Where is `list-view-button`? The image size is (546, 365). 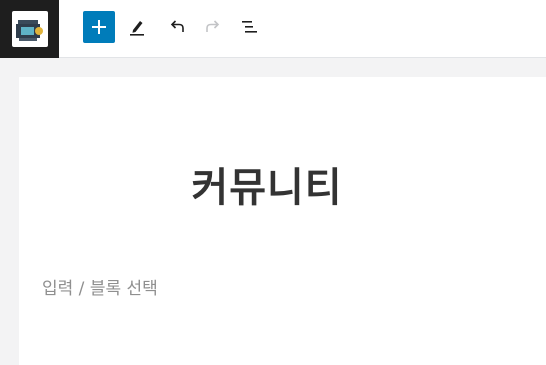
list-view-button is located at coordinates (249, 27).